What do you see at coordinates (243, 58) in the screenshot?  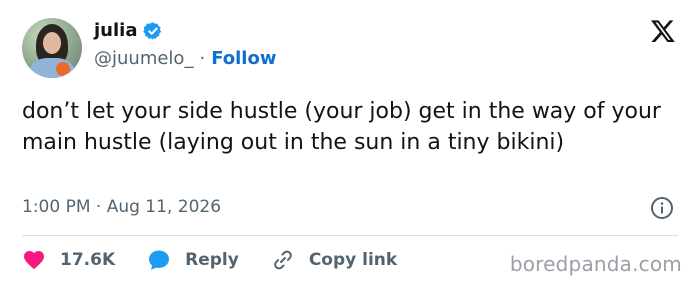 I see `follow-link: Follow` at bounding box center [243, 58].